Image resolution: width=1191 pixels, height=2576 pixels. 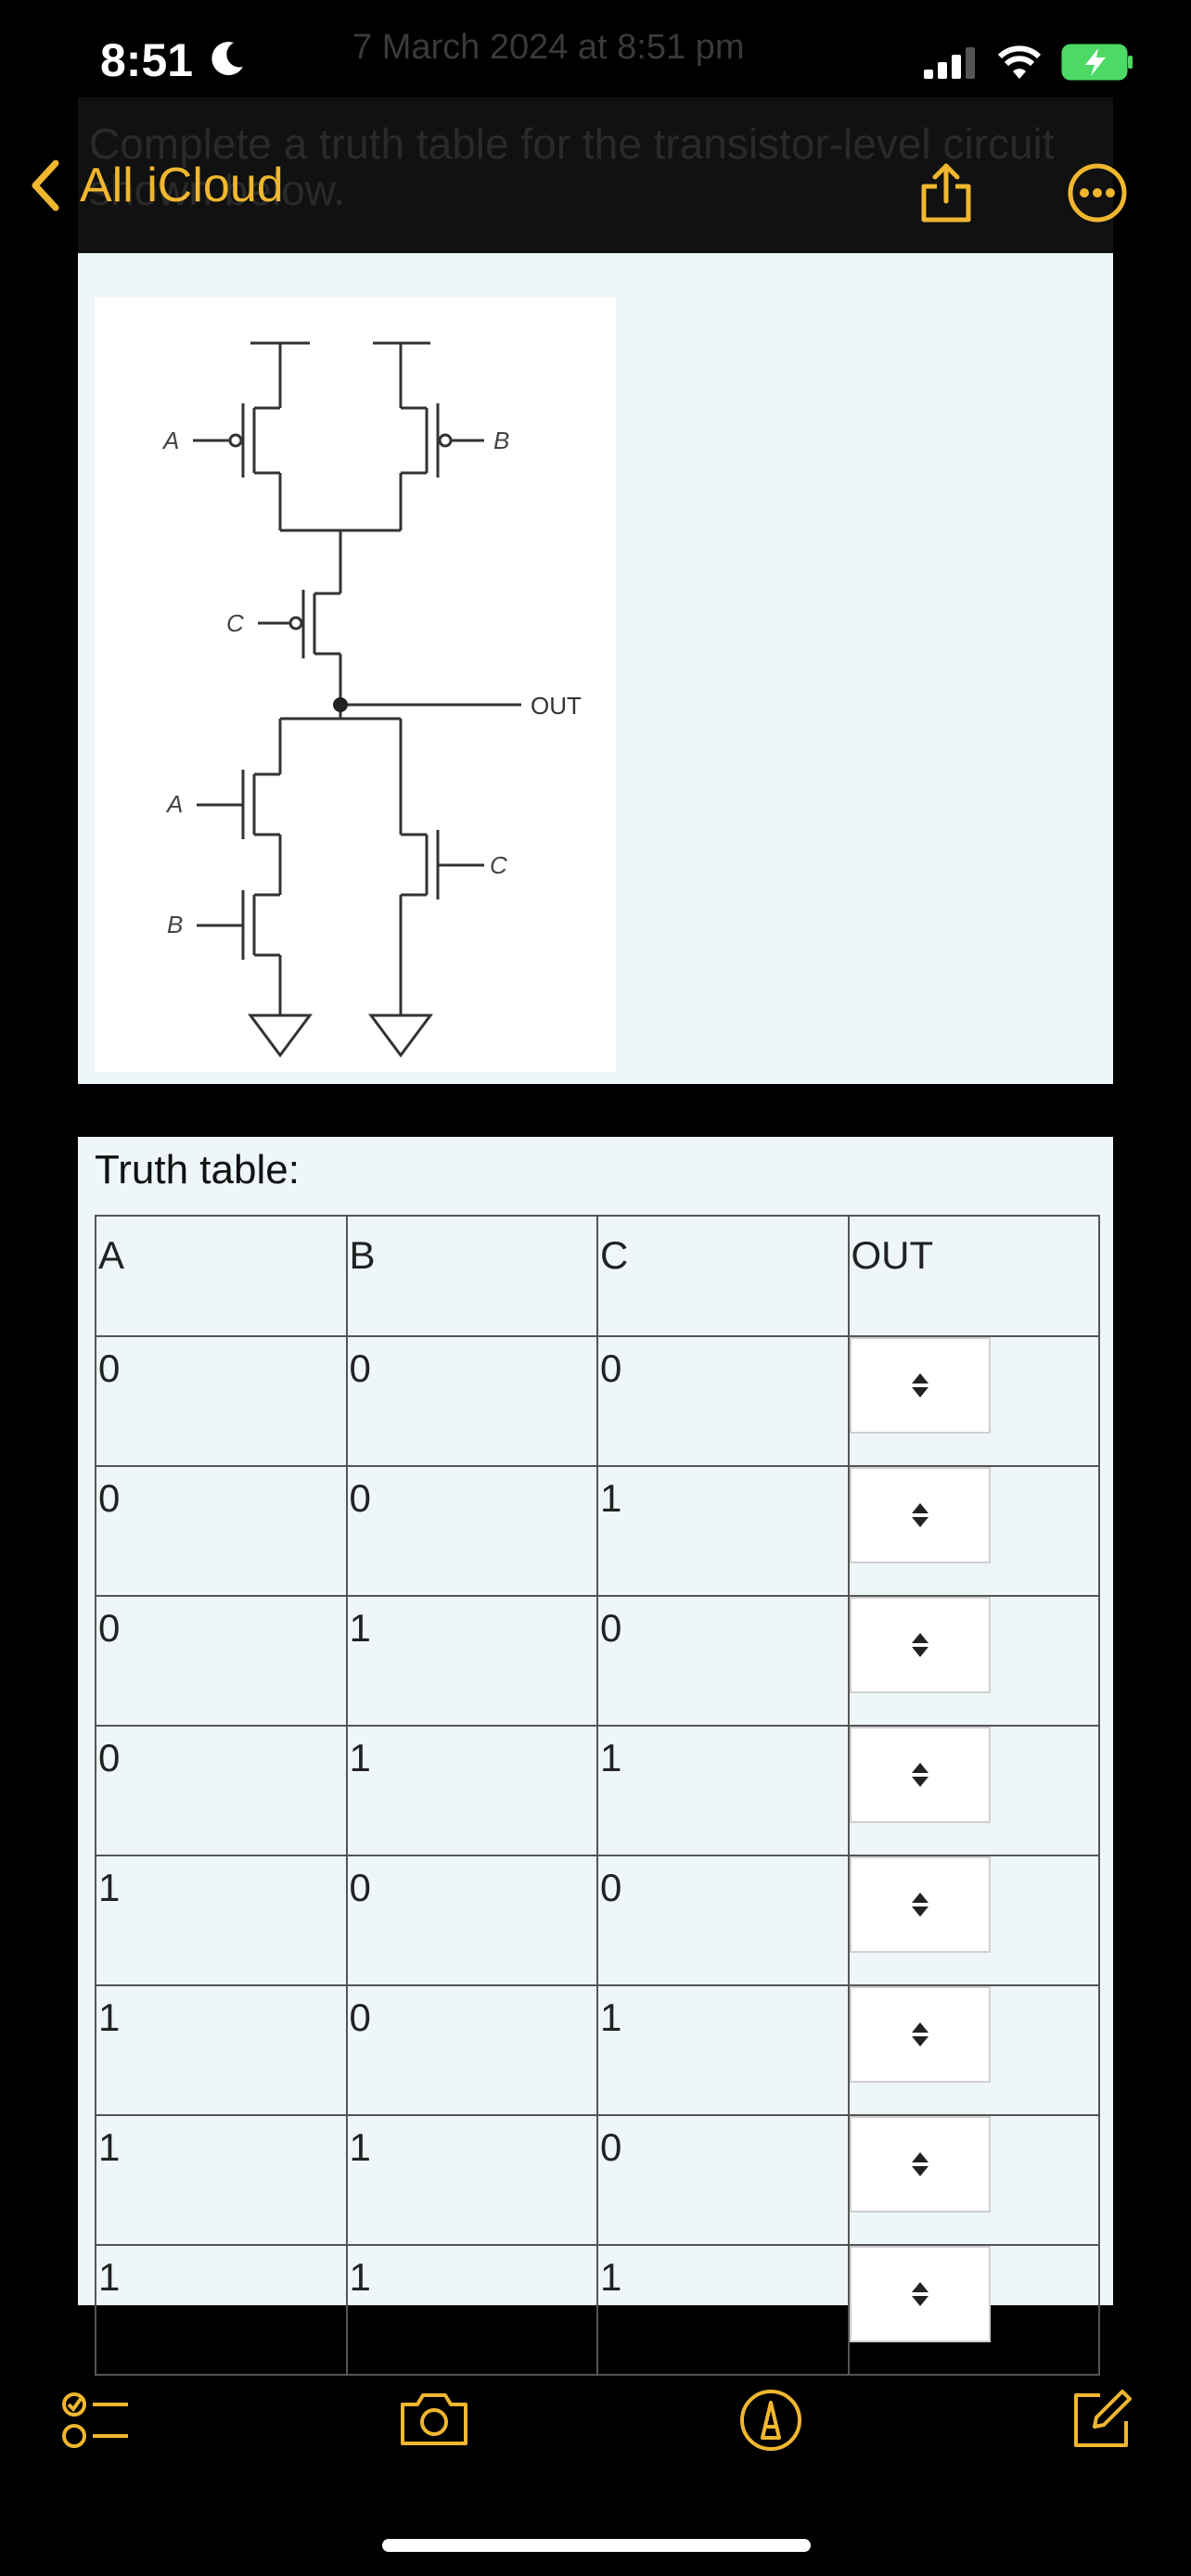 I want to click on table-row: 1 1 0, so click(x=597, y=2180).